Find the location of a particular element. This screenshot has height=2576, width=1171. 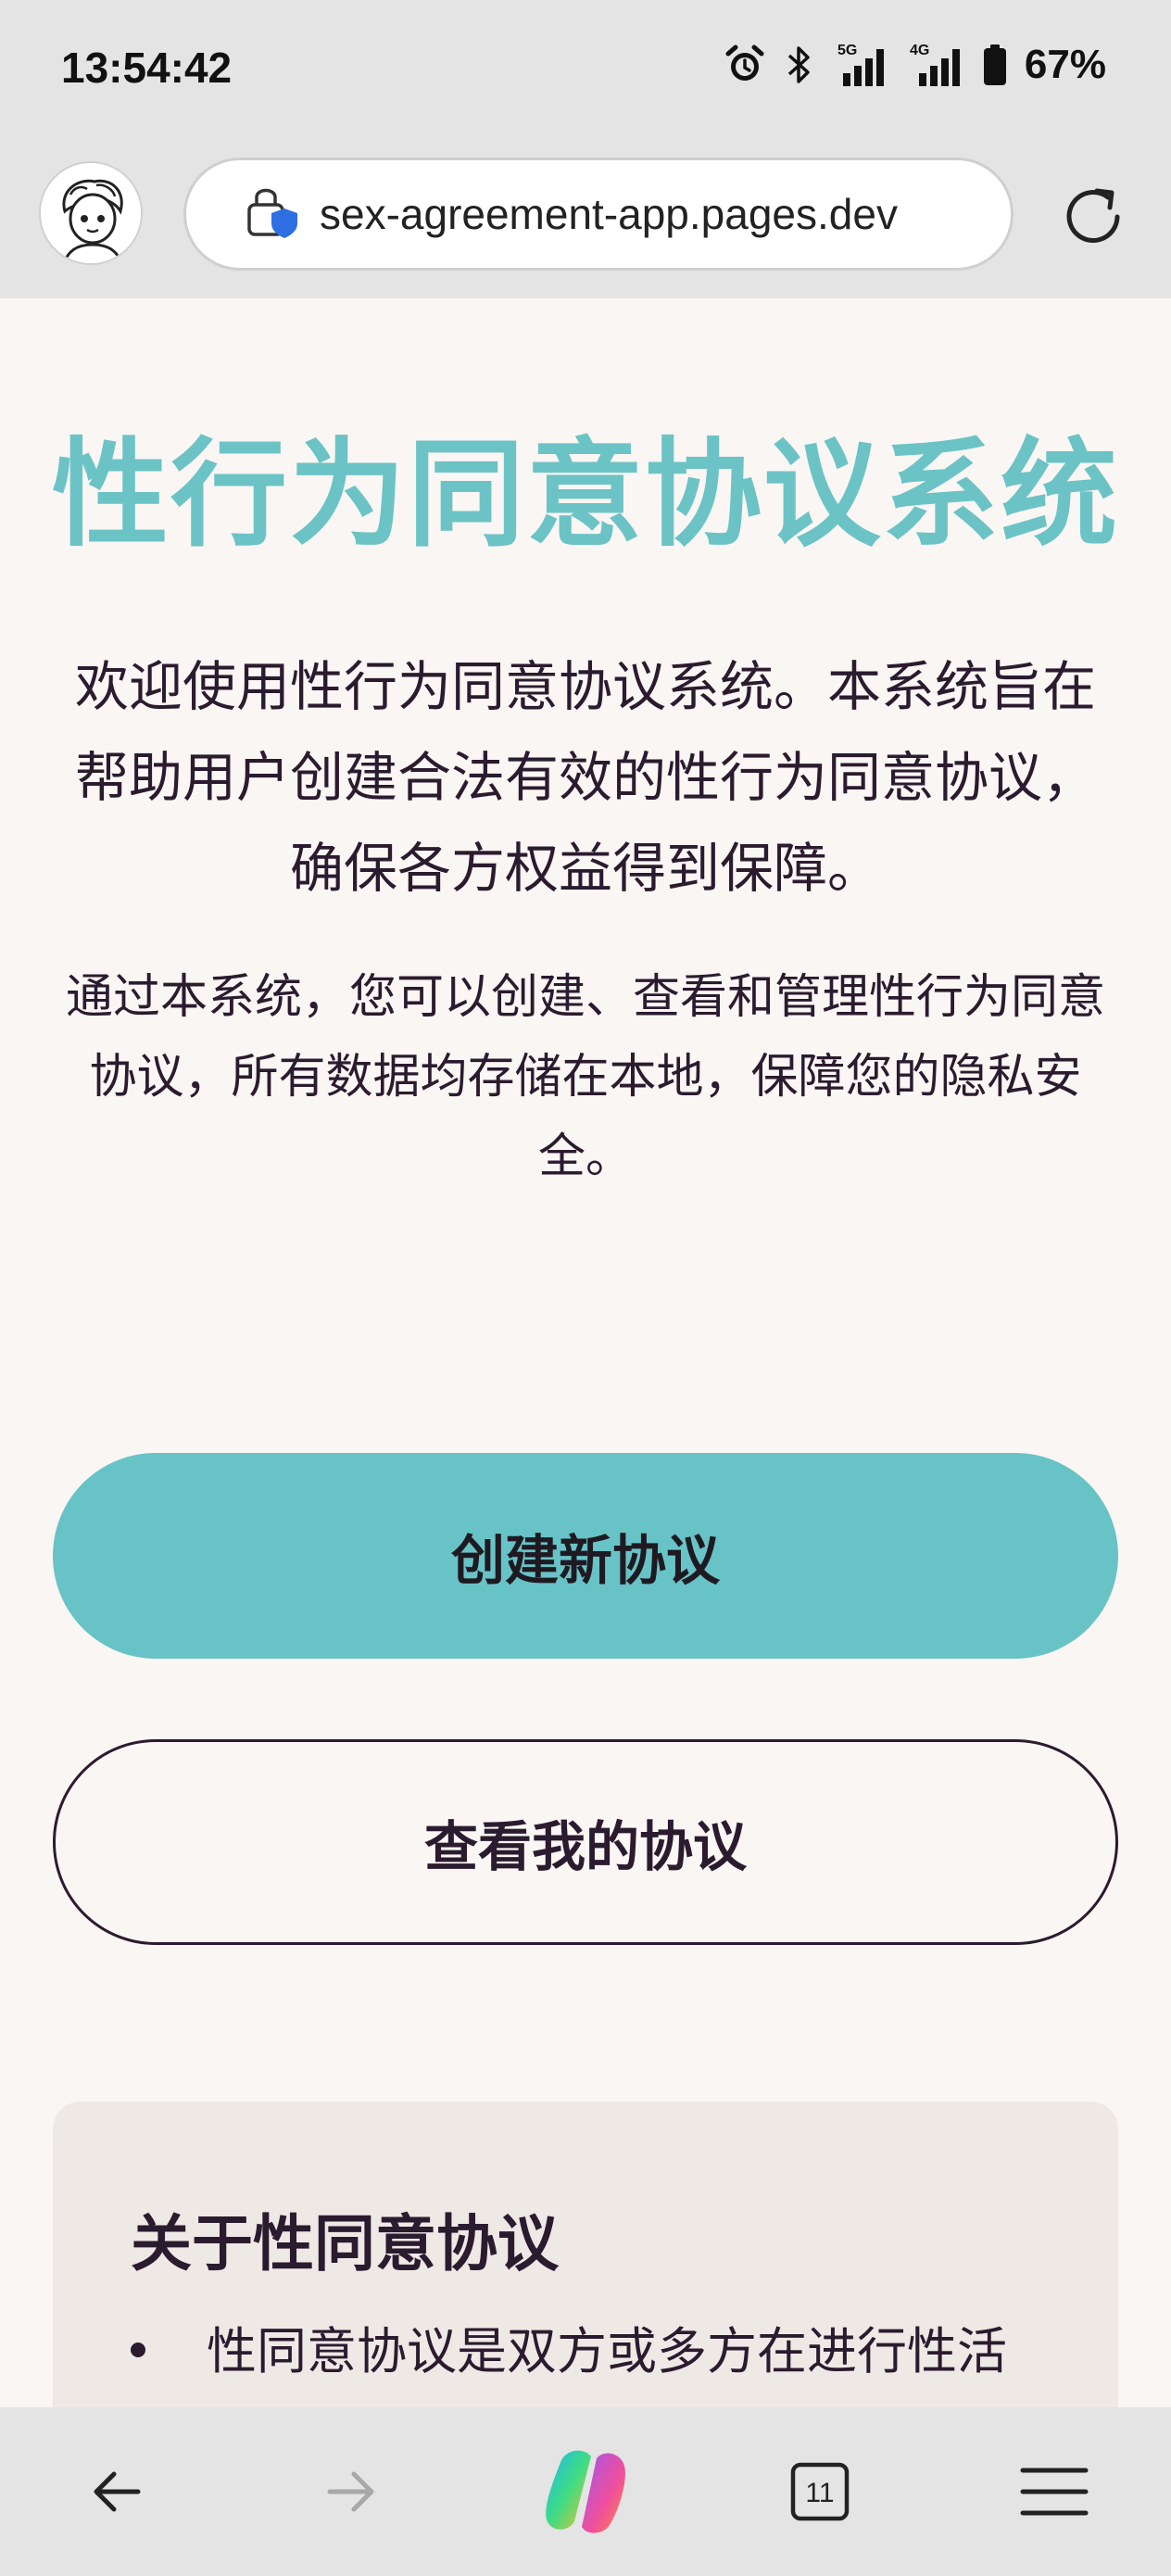

browser-bottom-nav: 11 is located at coordinates (585, 2491).